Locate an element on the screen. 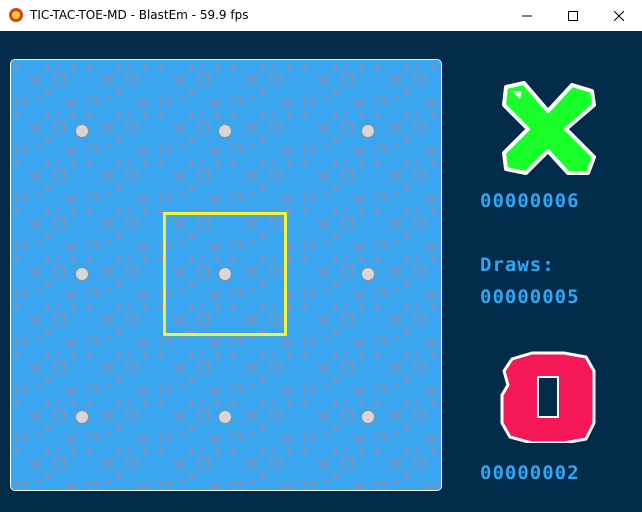 The width and height of the screenshot is (642, 512). minimize-icon is located at coordinates (527, 15).